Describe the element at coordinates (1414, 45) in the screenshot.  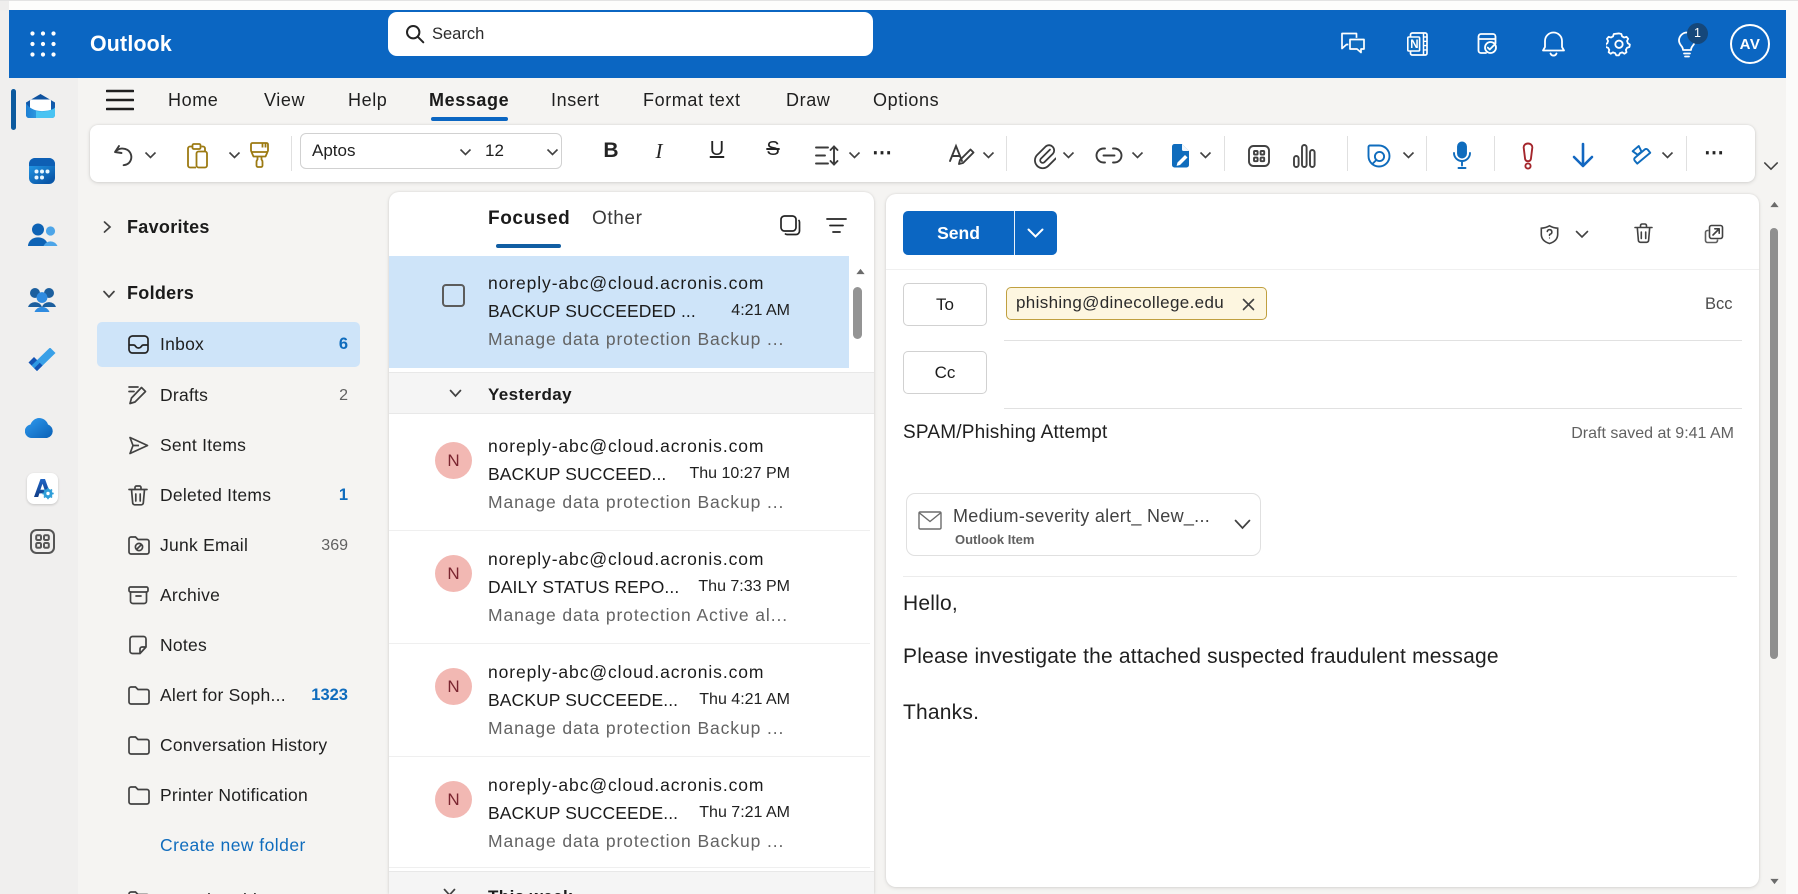
I see `svg-text: N` at that location.